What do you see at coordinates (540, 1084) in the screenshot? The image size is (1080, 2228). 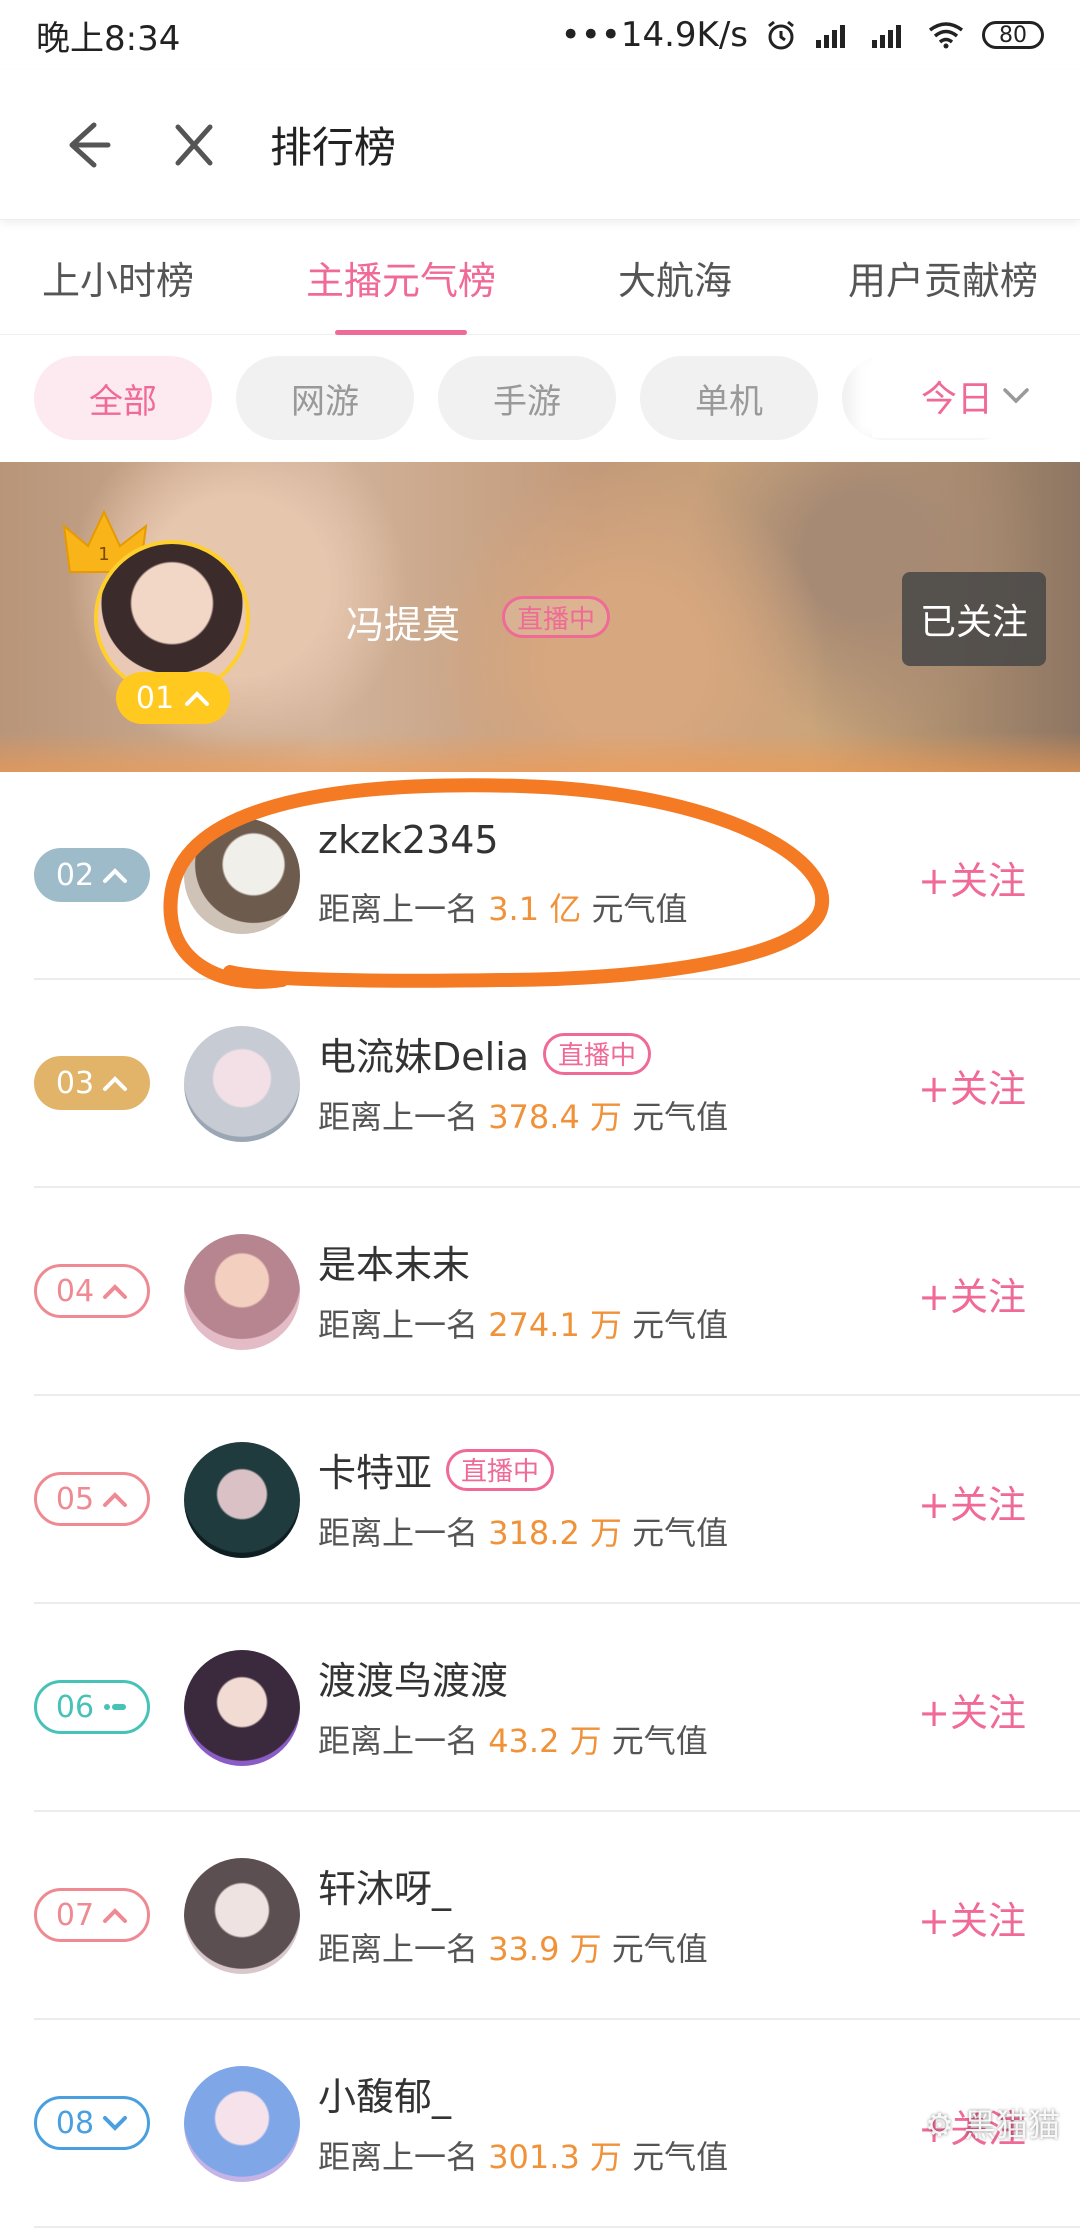 I see `list-item: 03 电流妹Delia 直播中距离上一名 378.4 万 元气值 +关注` at bounding box center [540, 1084].